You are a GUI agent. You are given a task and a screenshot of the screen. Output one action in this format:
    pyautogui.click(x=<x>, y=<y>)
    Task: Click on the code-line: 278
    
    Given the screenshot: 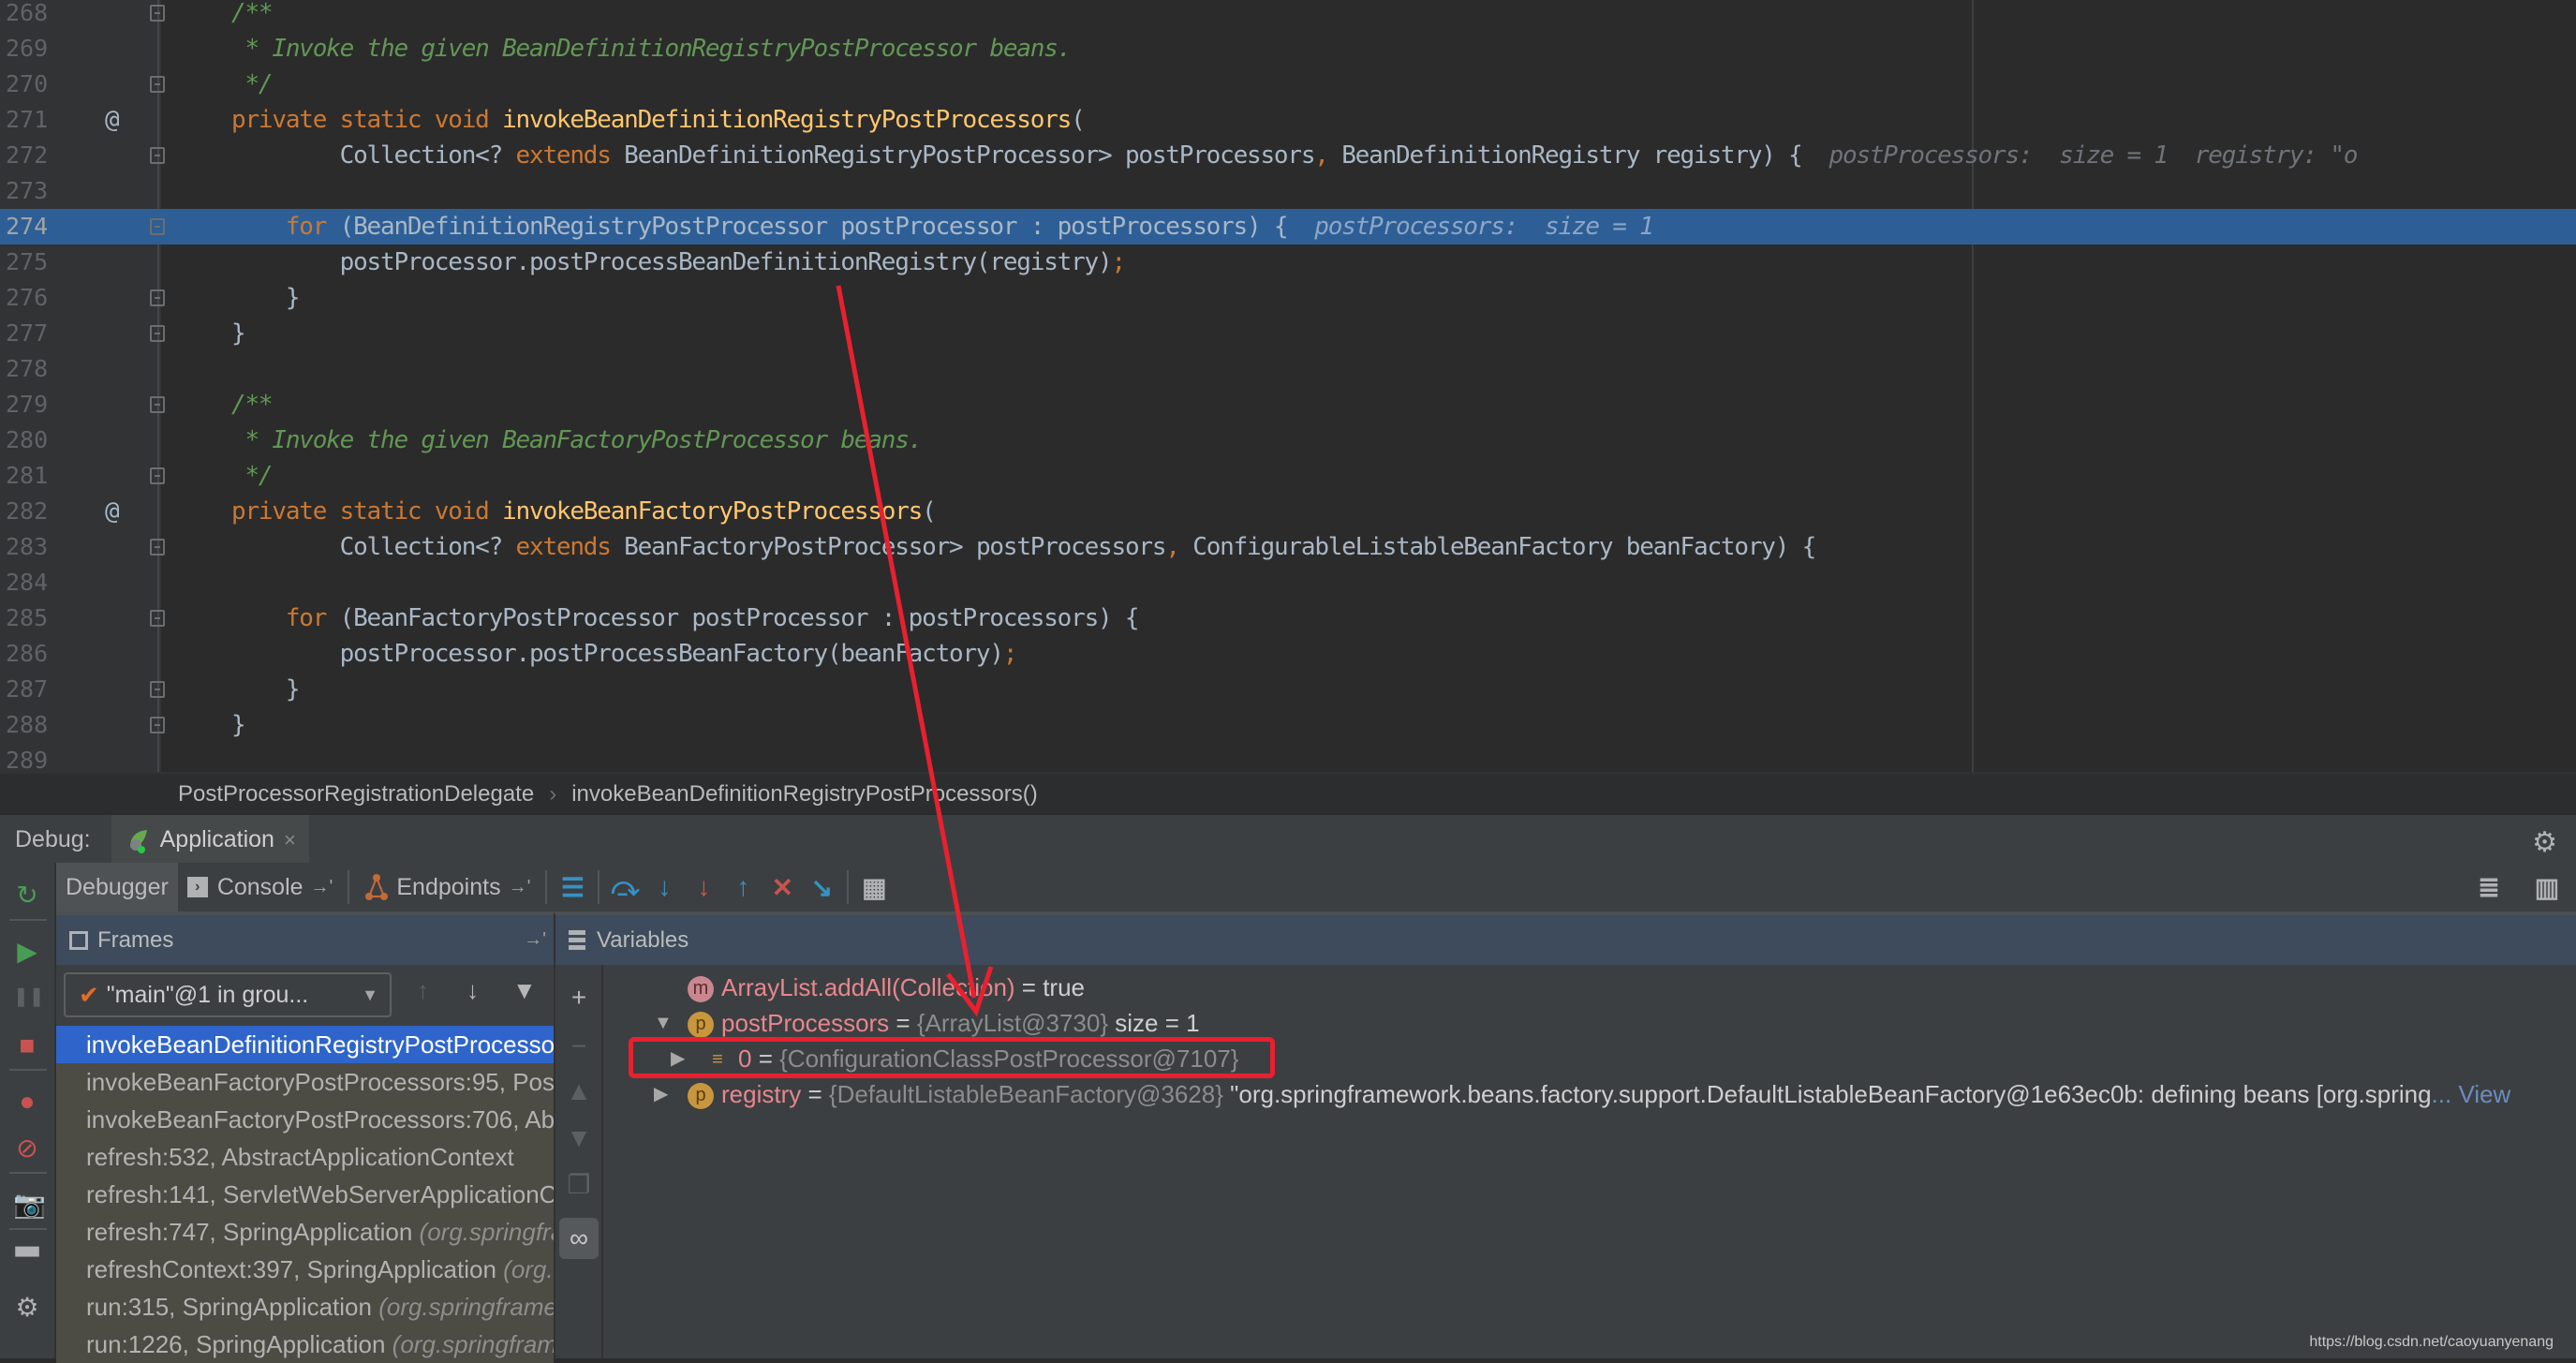 What is the action you would take?
    pyautogui.click(x=1288, y=369)
    